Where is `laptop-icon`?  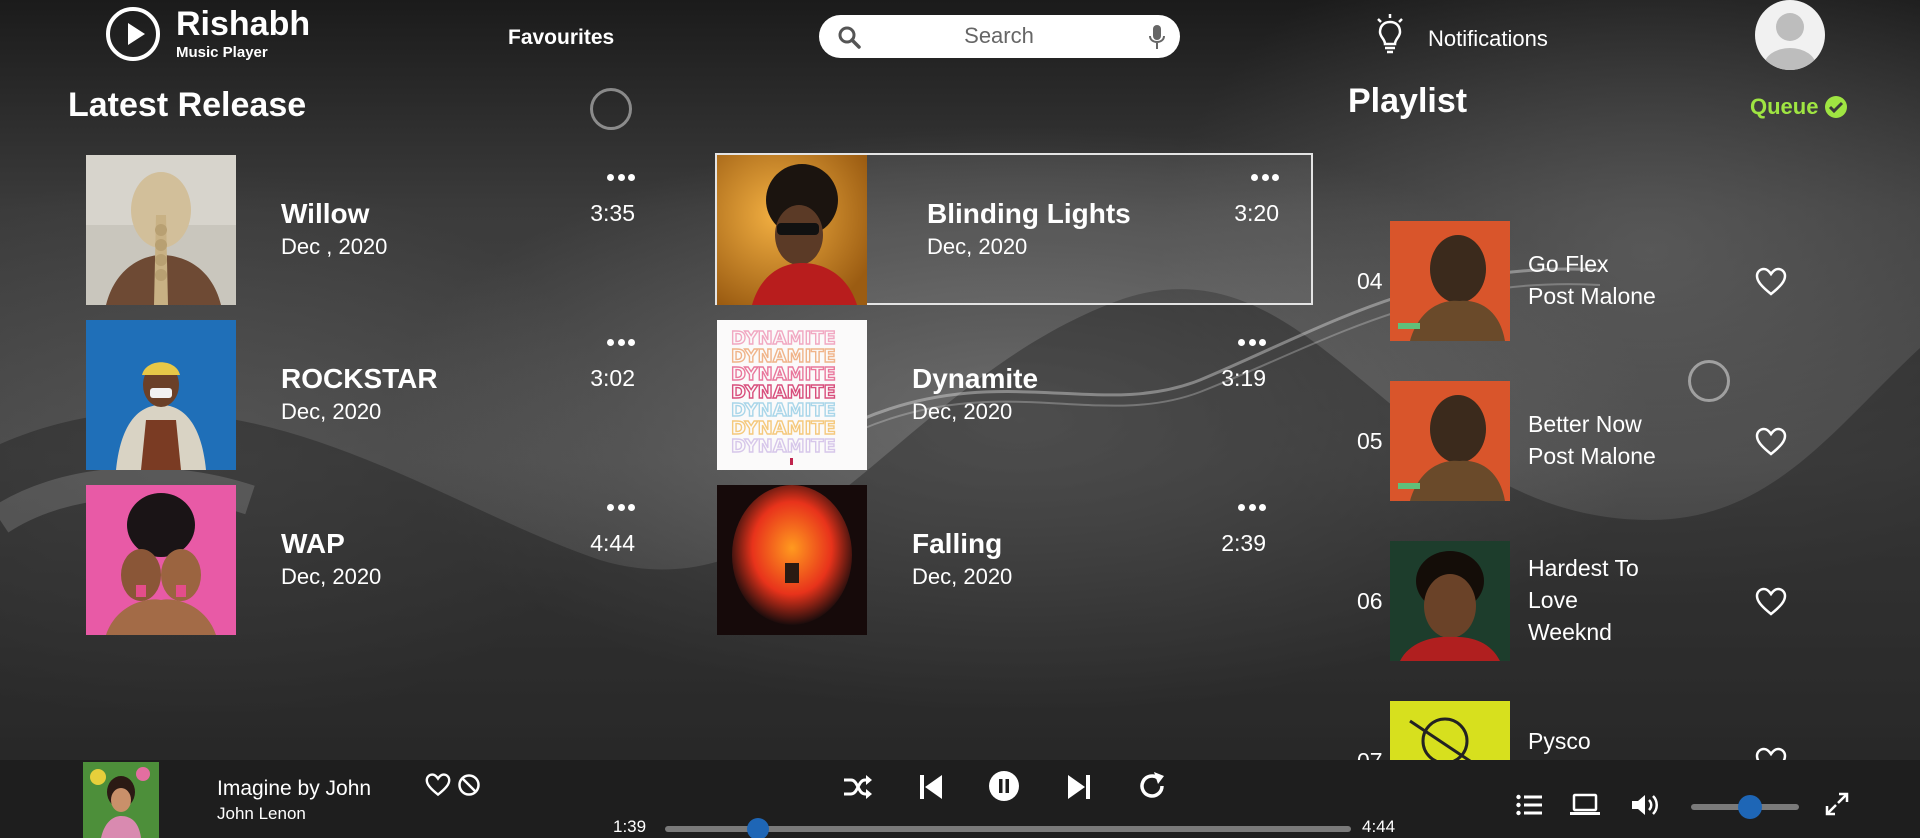 laptop-icon is located at coordinates (1585, 805).